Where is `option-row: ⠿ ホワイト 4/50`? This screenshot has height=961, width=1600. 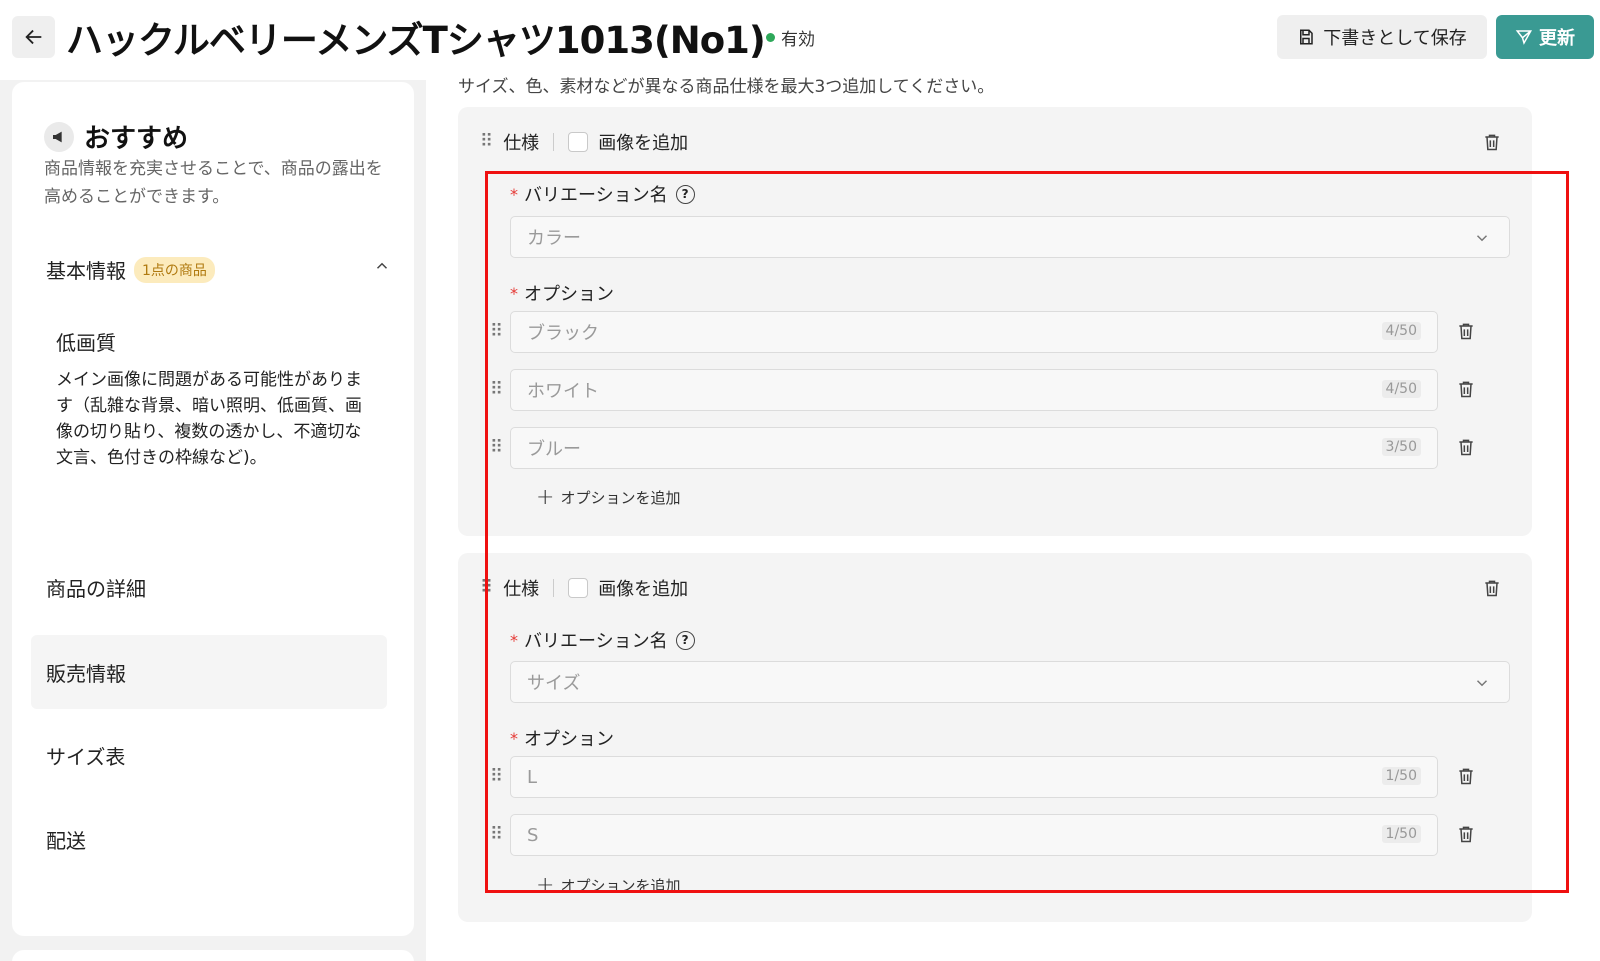
option-row: ⠿ ホワイト 4/50 is located at coordinates (1006, 390).